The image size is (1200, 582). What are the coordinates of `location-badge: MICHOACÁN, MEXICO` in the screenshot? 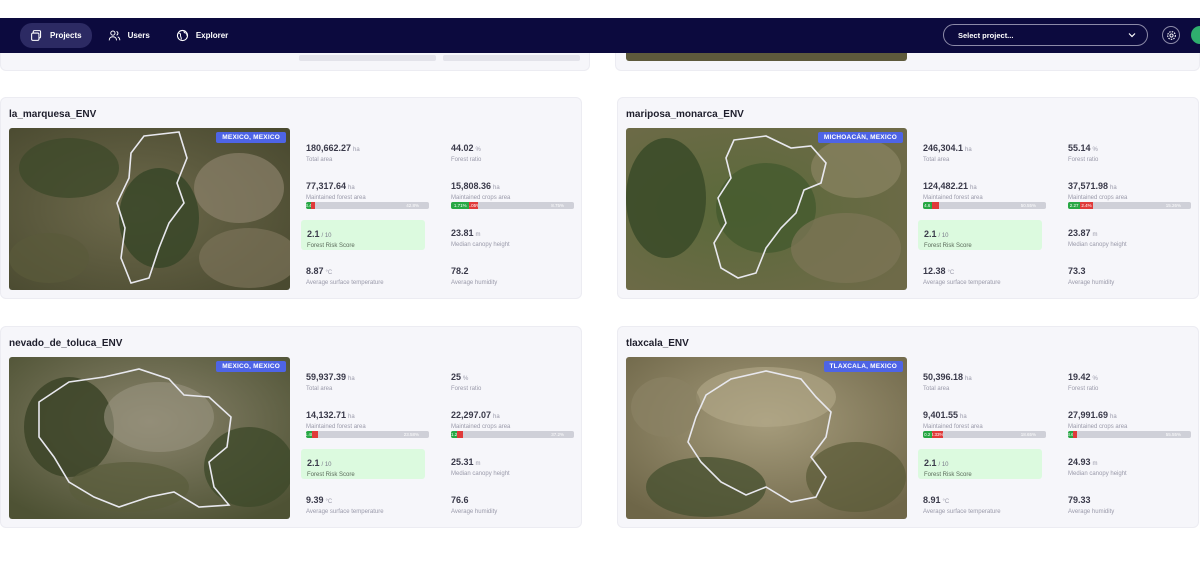 It's located at (860, 137).